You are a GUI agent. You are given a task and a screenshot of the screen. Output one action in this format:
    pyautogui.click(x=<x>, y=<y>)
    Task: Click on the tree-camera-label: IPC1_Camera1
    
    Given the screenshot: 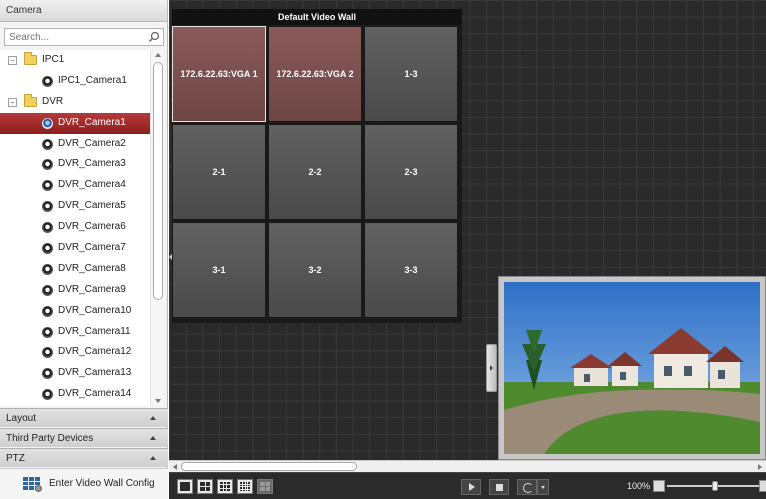 What is the action you would take?
    pyautogui.click(x=92, y=80)
    